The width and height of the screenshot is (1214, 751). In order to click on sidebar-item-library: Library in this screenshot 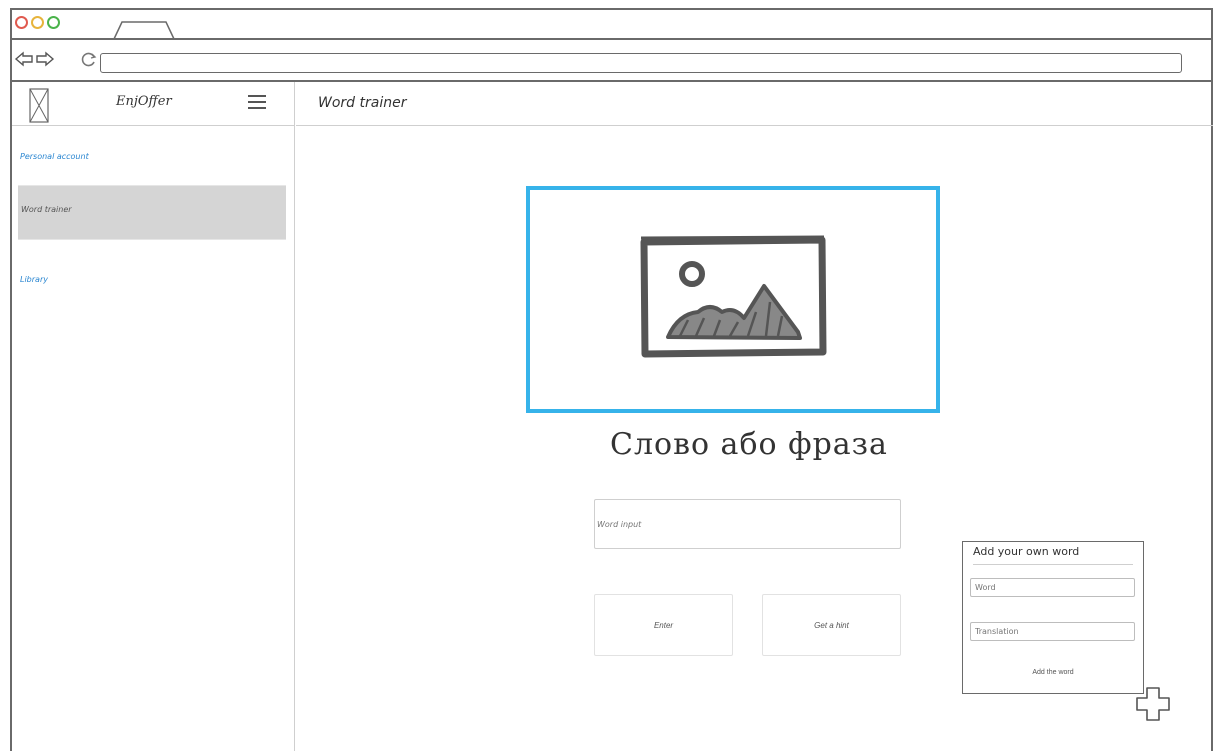, I will do `click(34, 279)`.